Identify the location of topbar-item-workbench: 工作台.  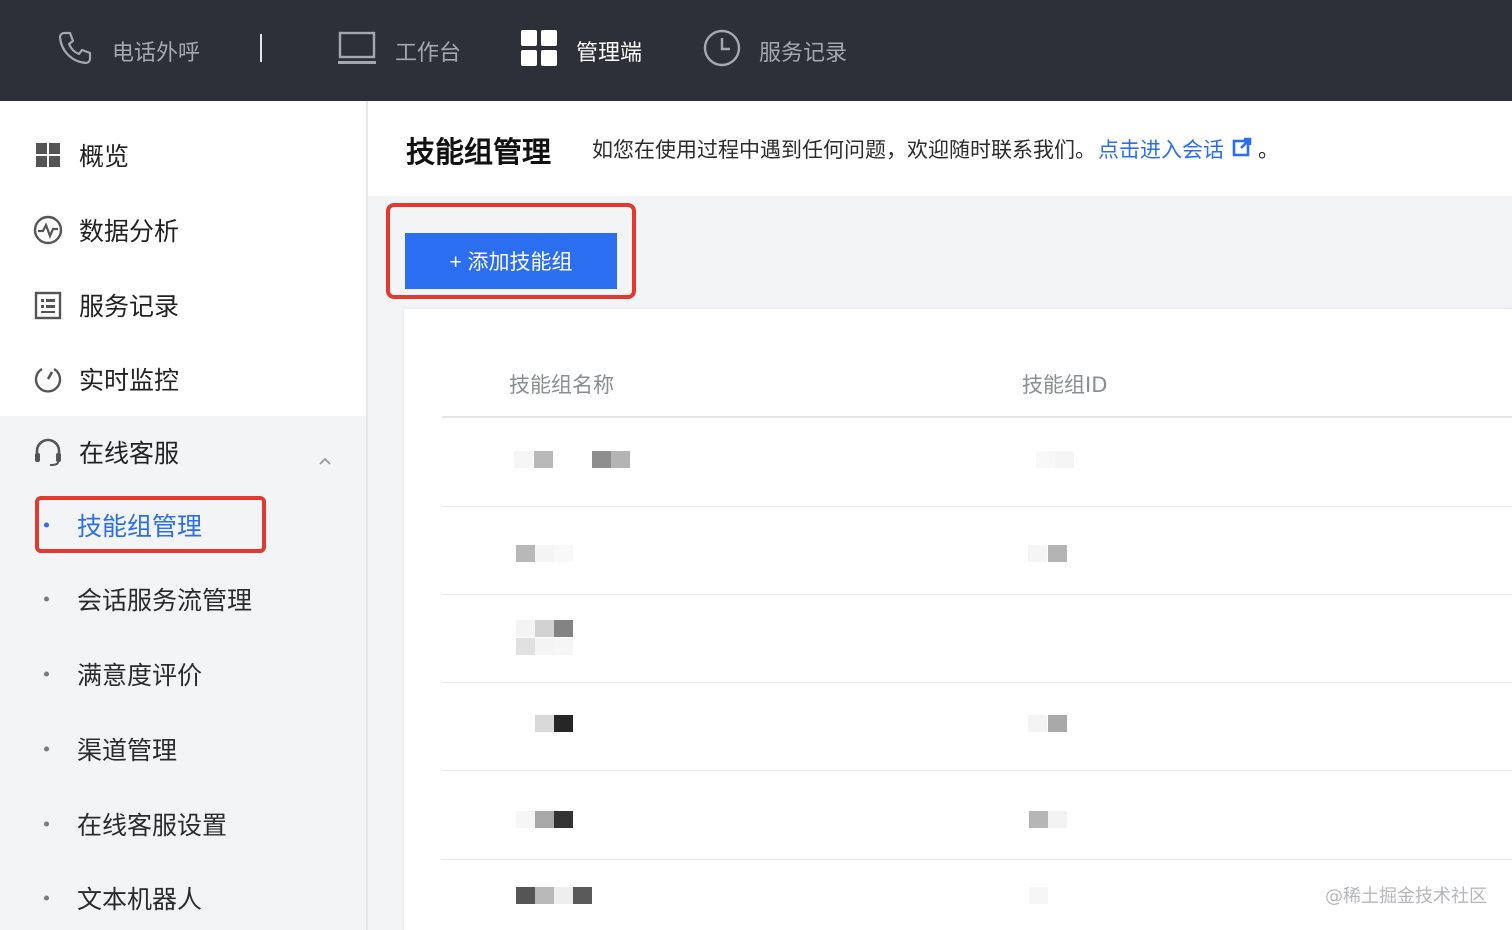
(399, 50).